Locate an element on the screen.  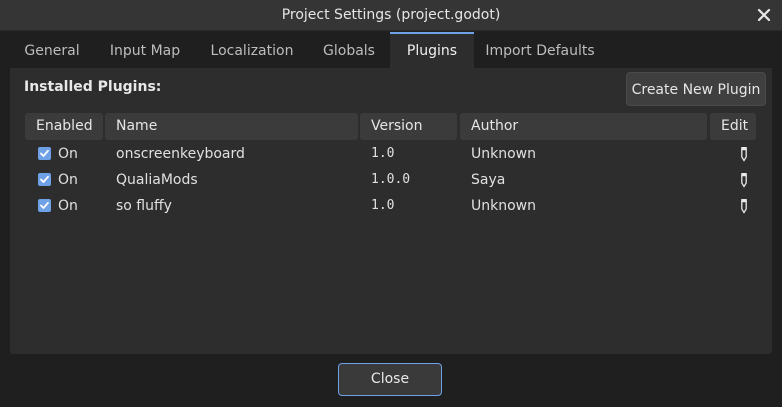
table-row: On onscreenkeyboard 1.0 Unknown is located at coordinates (396, 154).